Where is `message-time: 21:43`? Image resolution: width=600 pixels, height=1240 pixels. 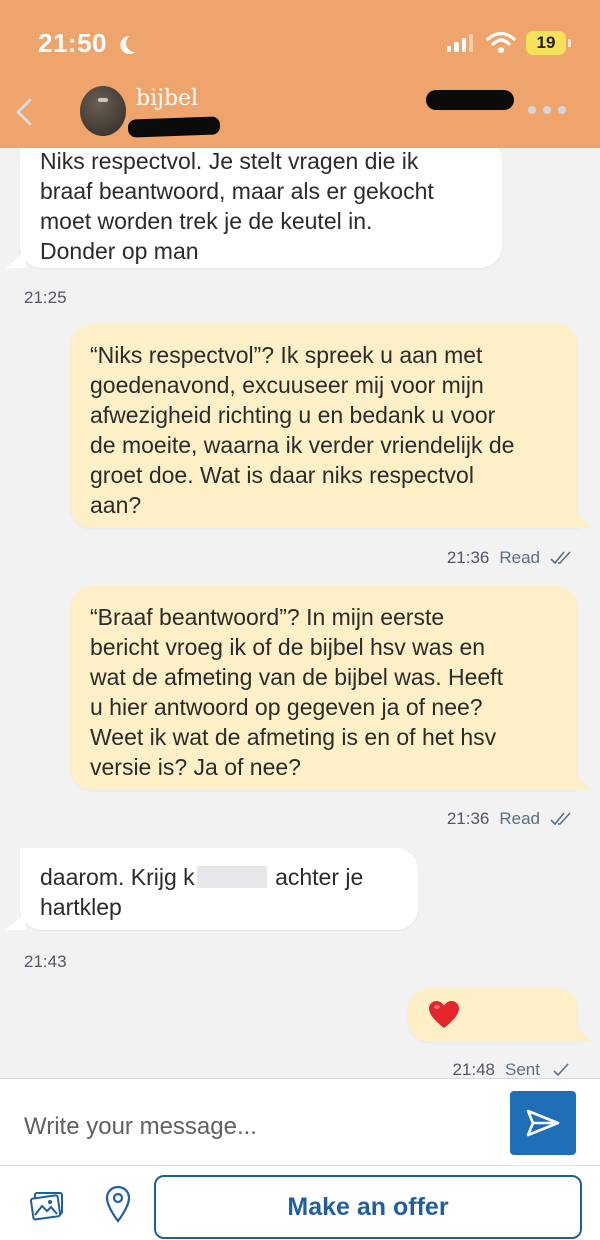 message-time: 21:43 is located at coordinates (45, 961).